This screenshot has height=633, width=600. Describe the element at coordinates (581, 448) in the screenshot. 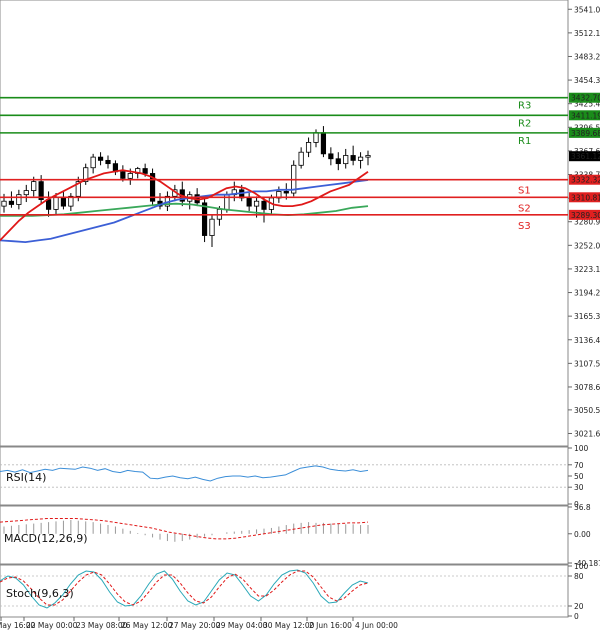

I see `rsi-y-tick-label: 100` at that location.